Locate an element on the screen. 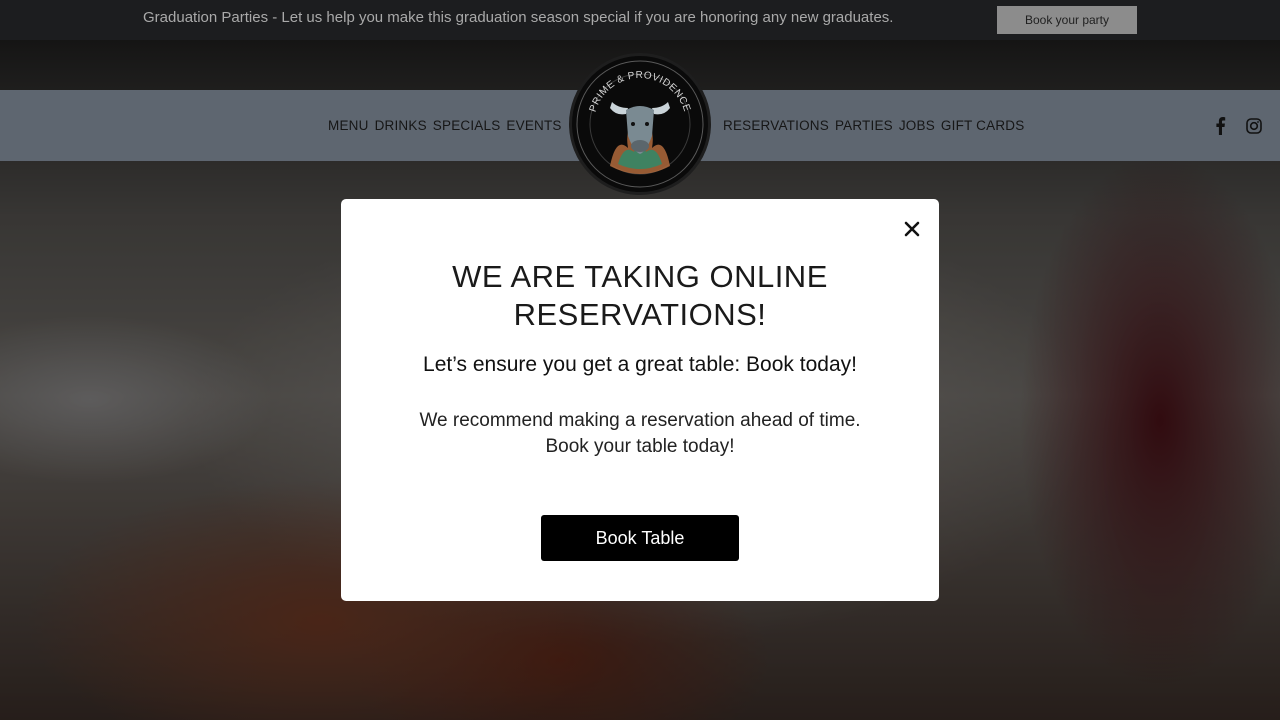  nav-specials: SPECIALS is located at coordinates (467, 125).